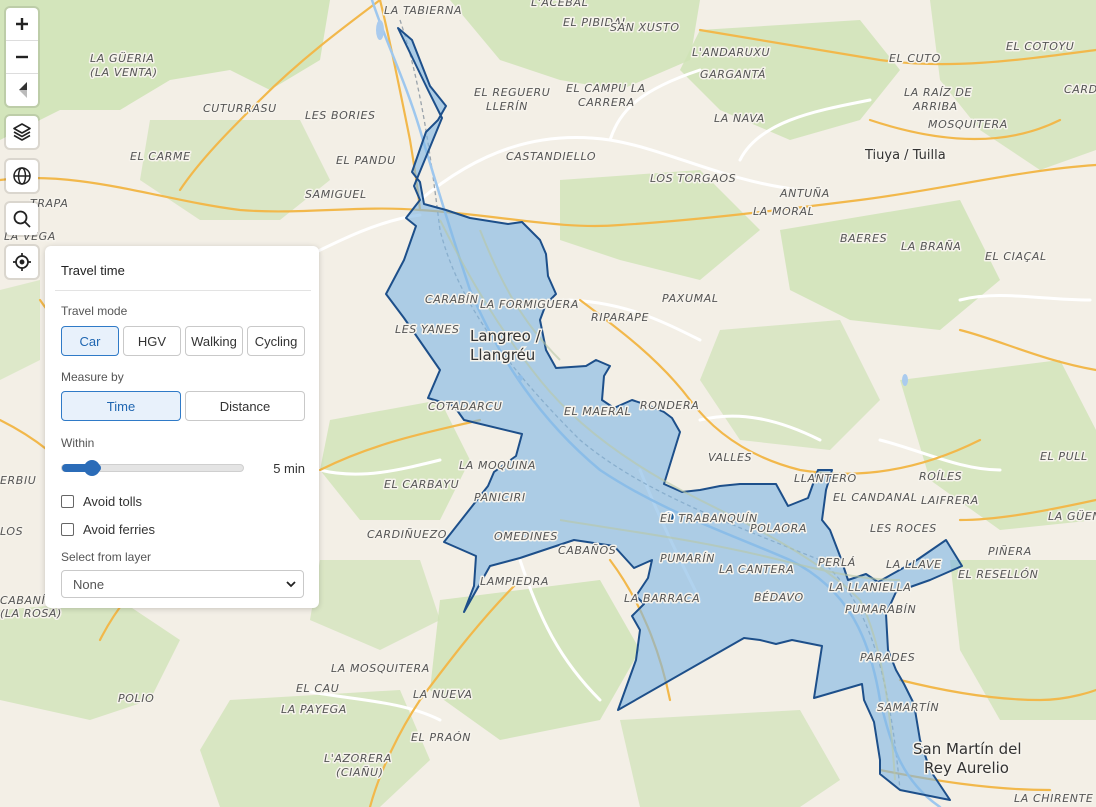  I want to click on place-label: CARABÍN, so click(452, 299).